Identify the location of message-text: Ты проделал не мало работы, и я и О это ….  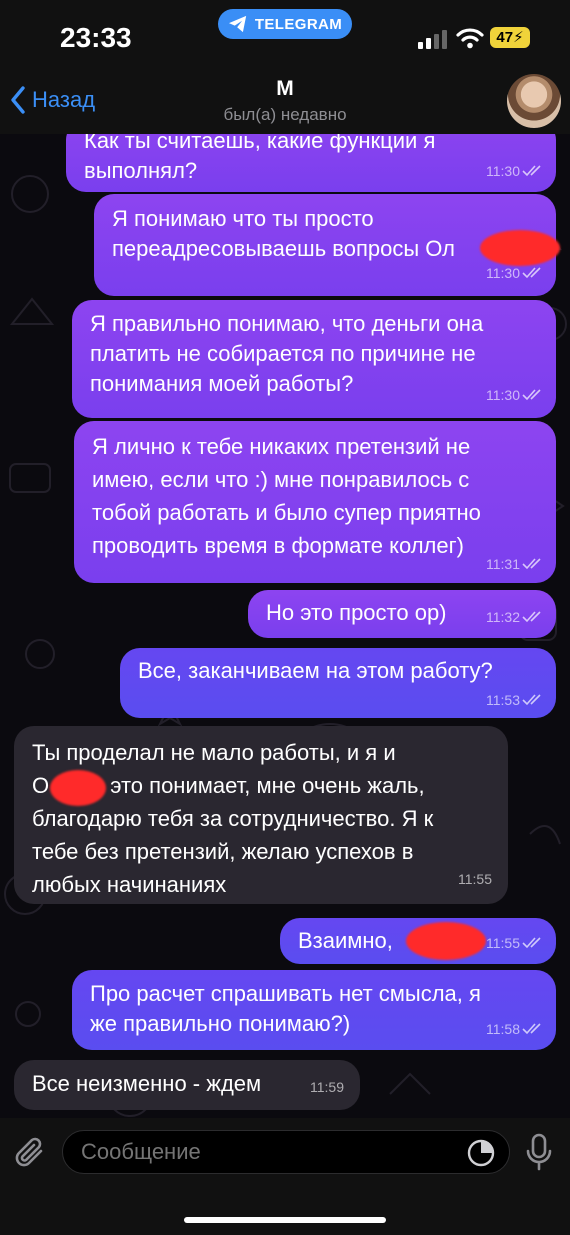
(233, 818).